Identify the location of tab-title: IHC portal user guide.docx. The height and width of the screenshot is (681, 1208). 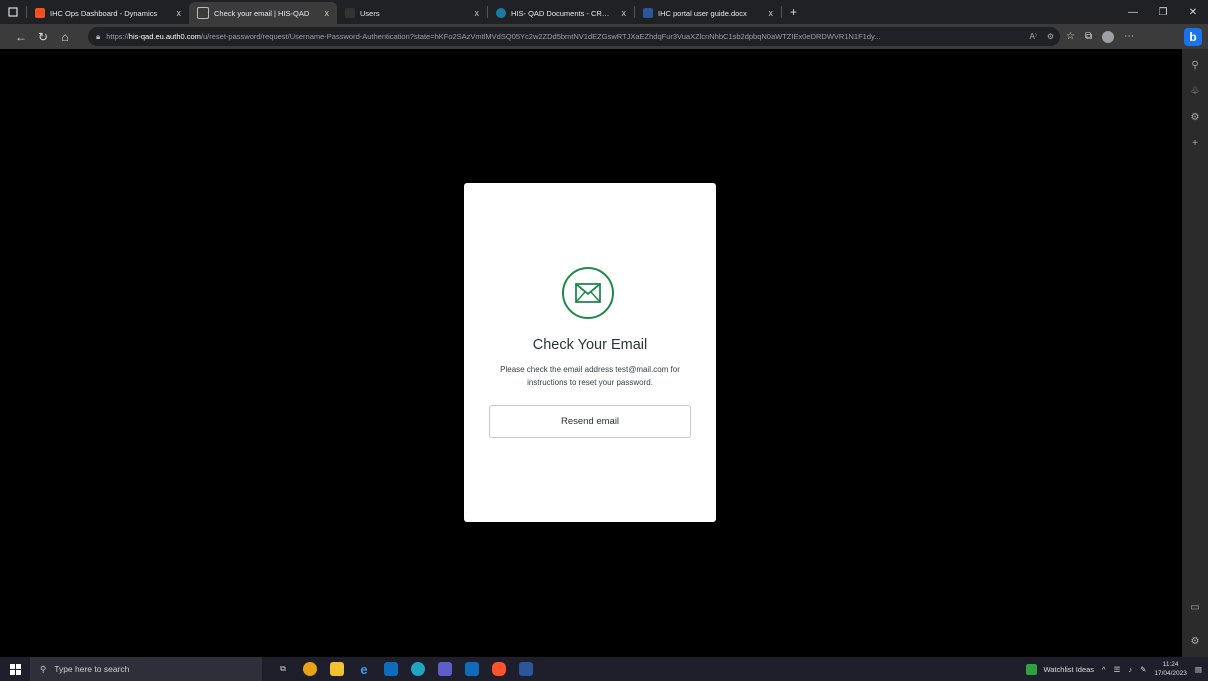
(702, 13).